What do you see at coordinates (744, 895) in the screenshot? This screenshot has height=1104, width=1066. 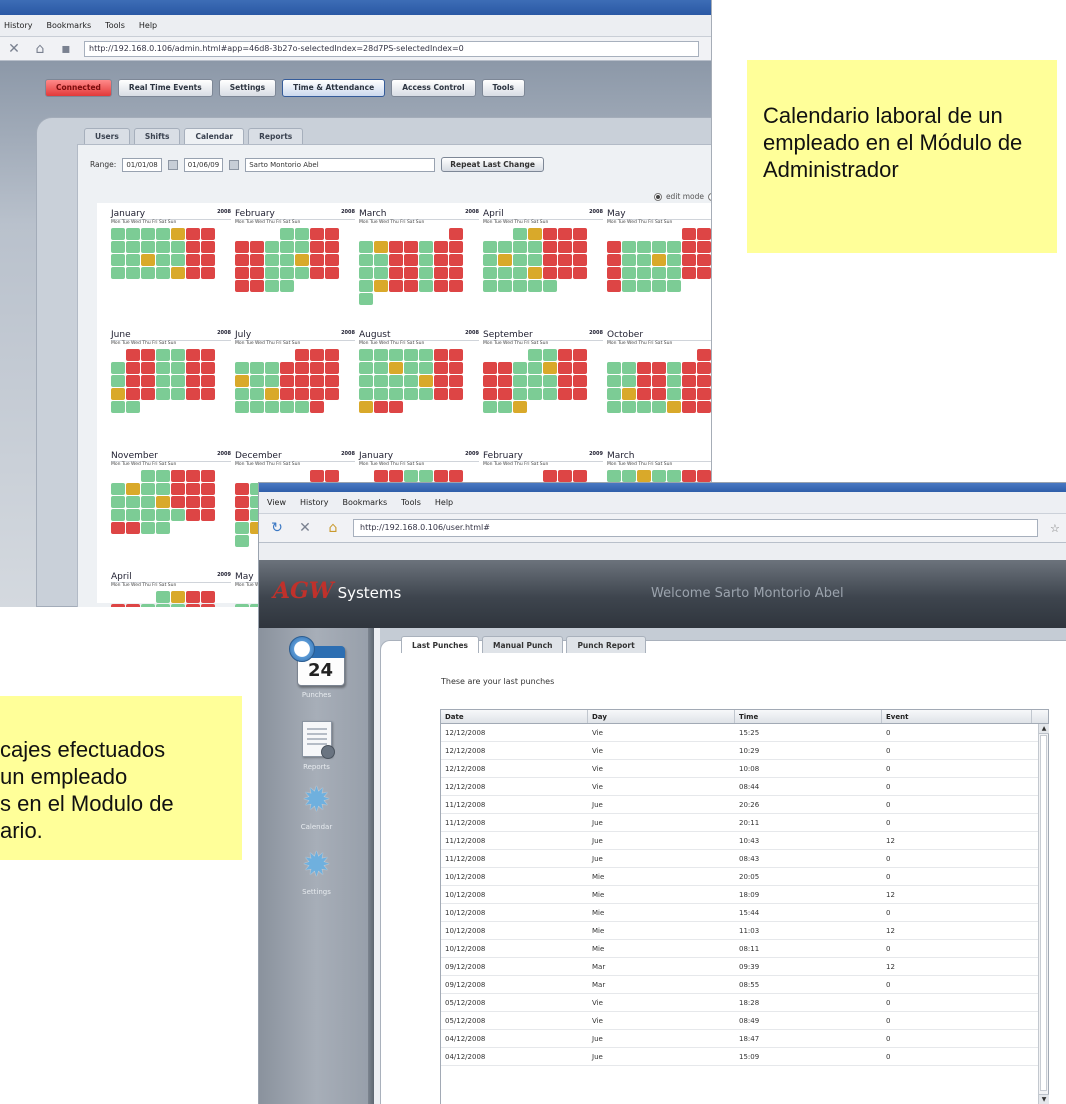 I see `table-row: 10/12/2008 Mie 18:09 12` at bounding box center [744, 895].